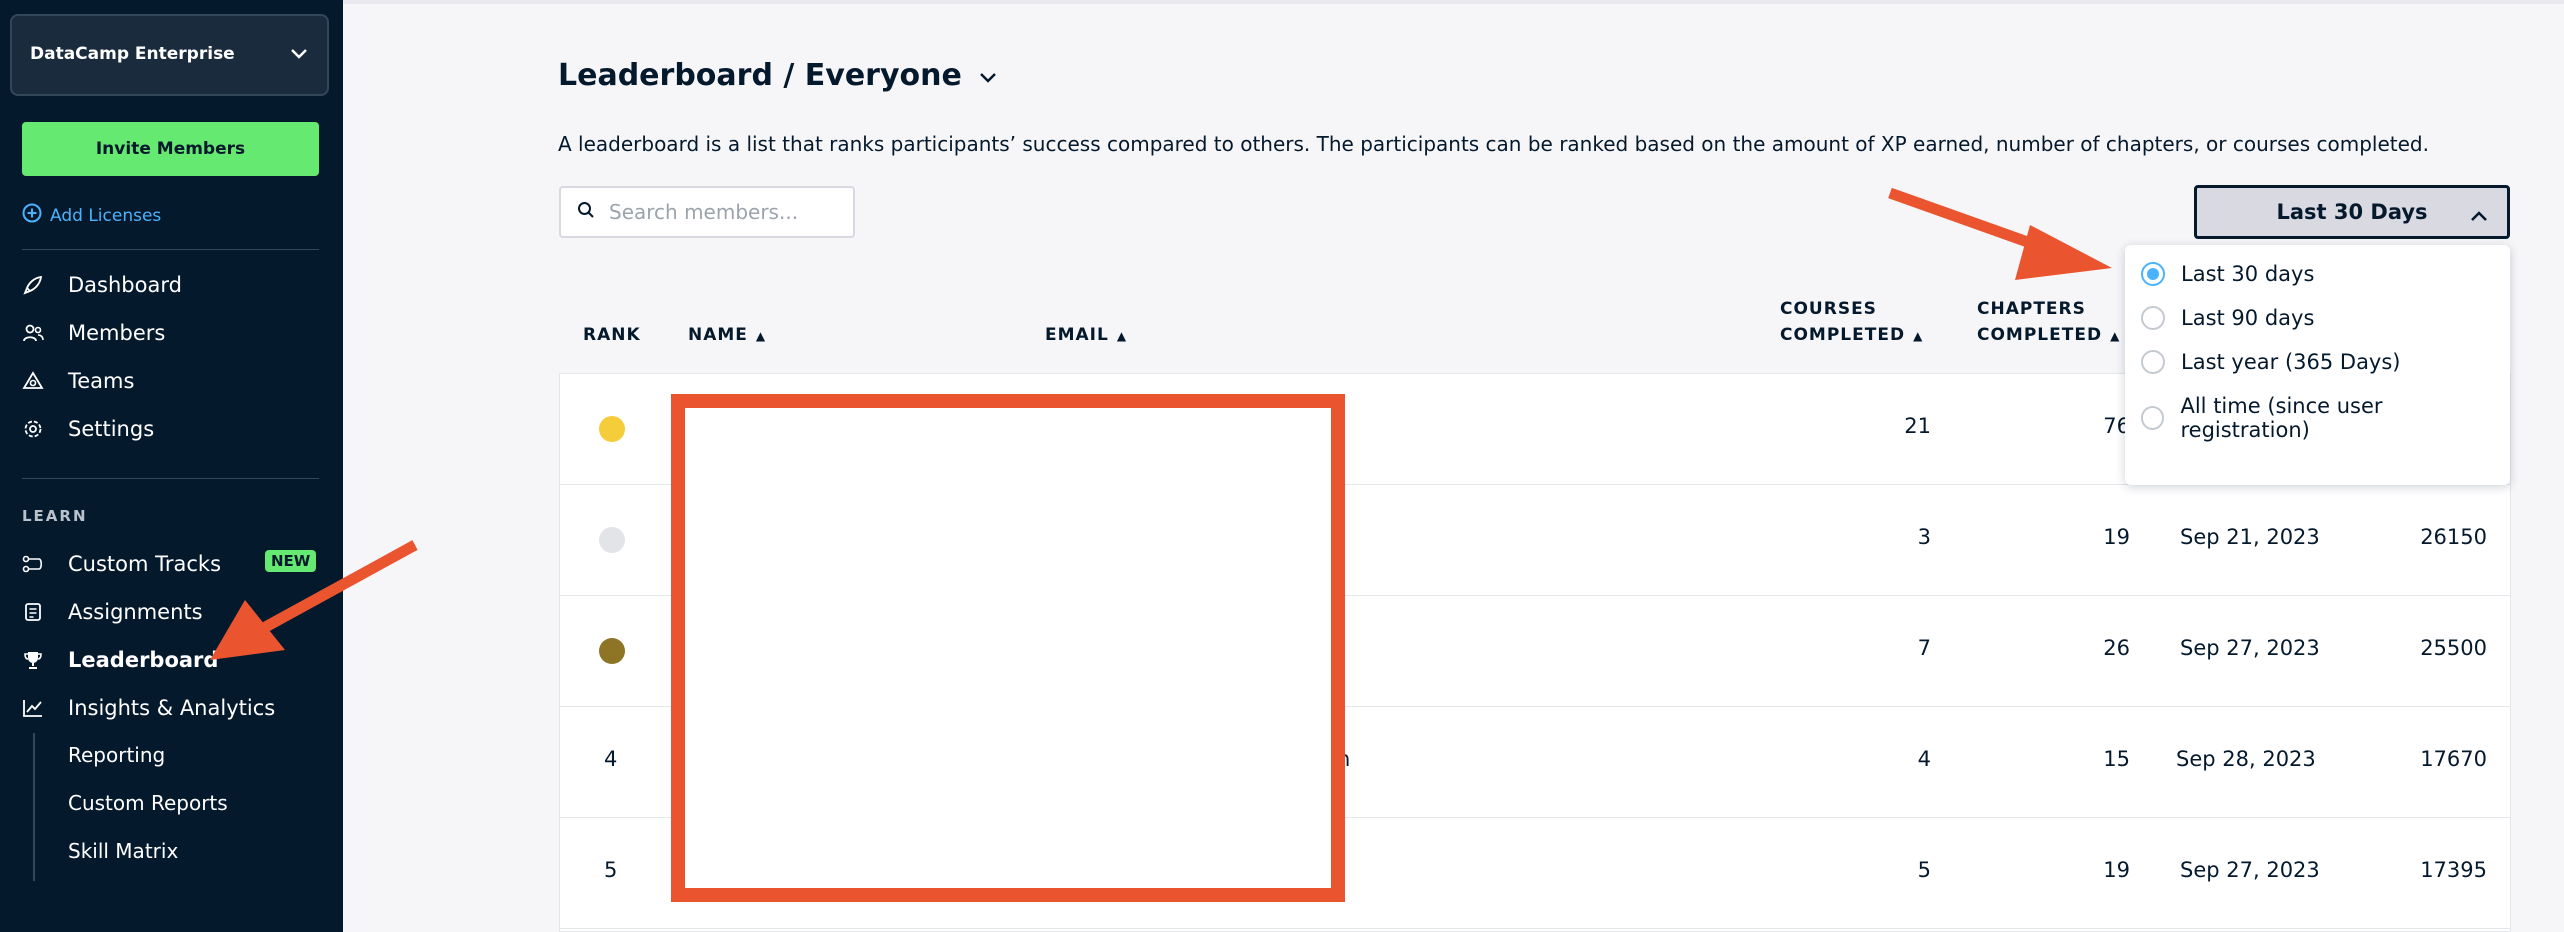 The height and width of the screenshot is (932, 2564). Describe the element at coordinates (612, 651) in the screenshot. I see `bronze-medal-icon` at that location.